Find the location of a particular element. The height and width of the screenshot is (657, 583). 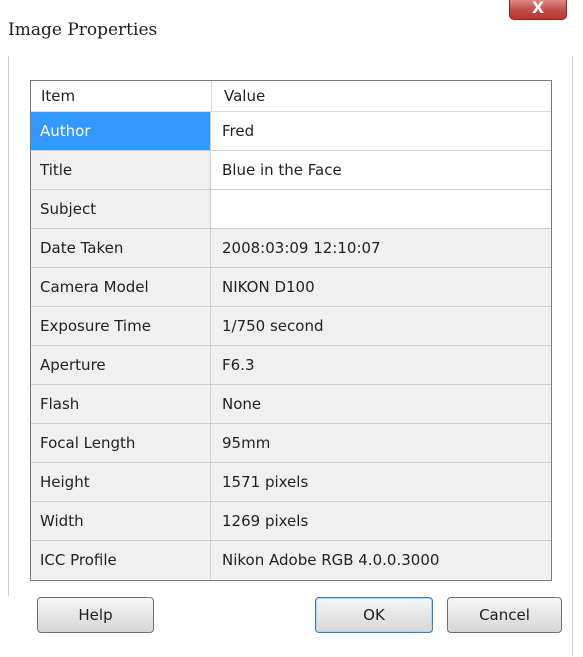

grid-row-flash: Flash None is located at coordinates (291, 404).